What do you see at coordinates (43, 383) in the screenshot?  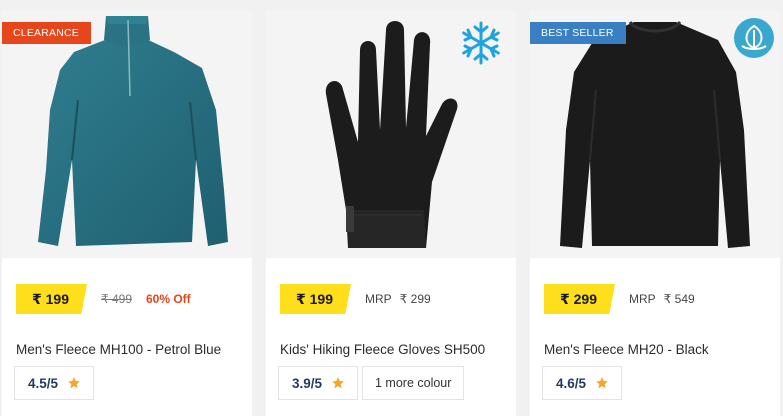 I see `rating-value: 4.5/5` at bounding box center [43, 383].